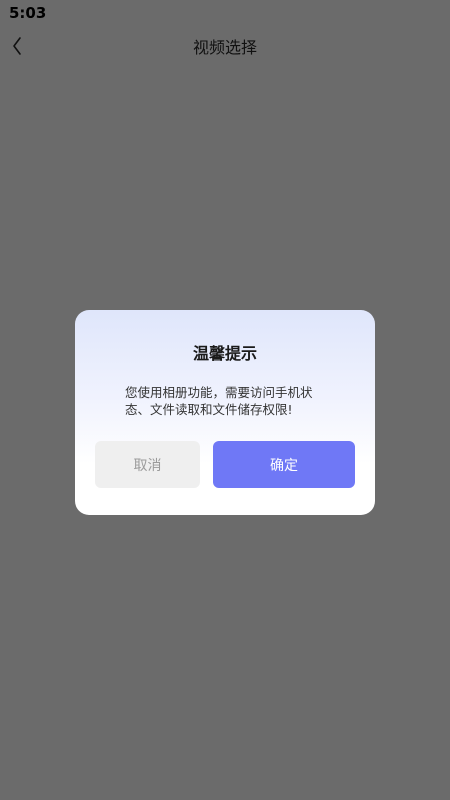  I want to click on cancel-button: 取消, so click(147, 464).